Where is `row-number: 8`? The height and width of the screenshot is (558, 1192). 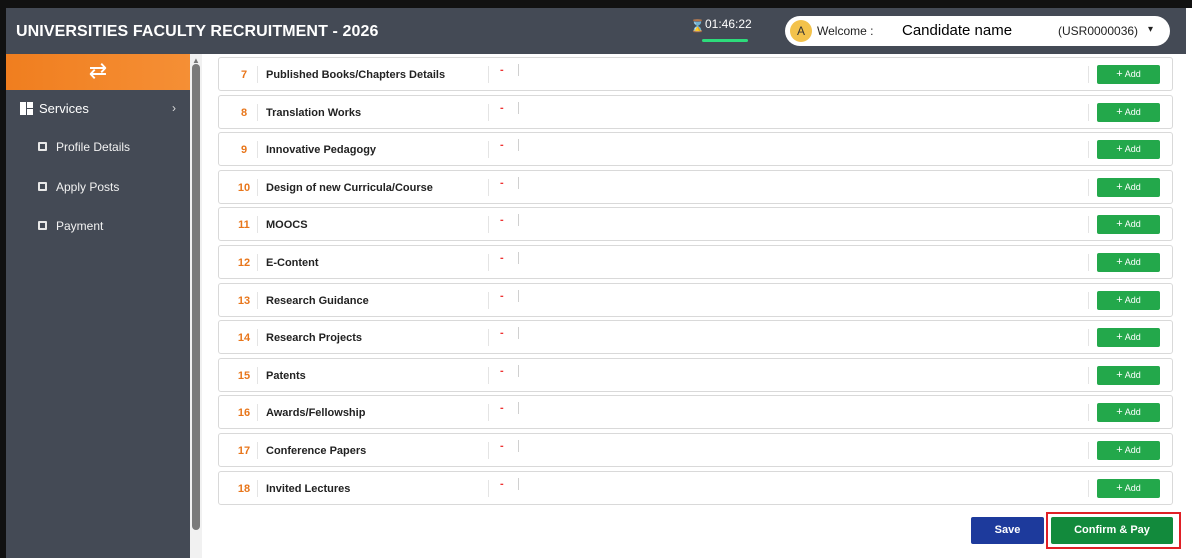
row-number: 8 is located at coordinates (244, 112).